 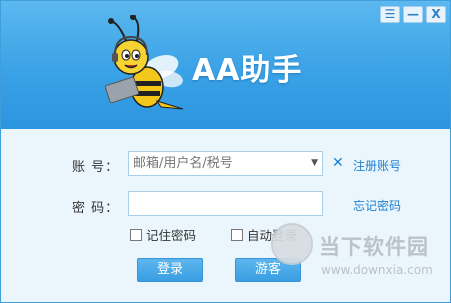 I want to click on watermark-text: 当下软件园, so click(x=374, y=247).